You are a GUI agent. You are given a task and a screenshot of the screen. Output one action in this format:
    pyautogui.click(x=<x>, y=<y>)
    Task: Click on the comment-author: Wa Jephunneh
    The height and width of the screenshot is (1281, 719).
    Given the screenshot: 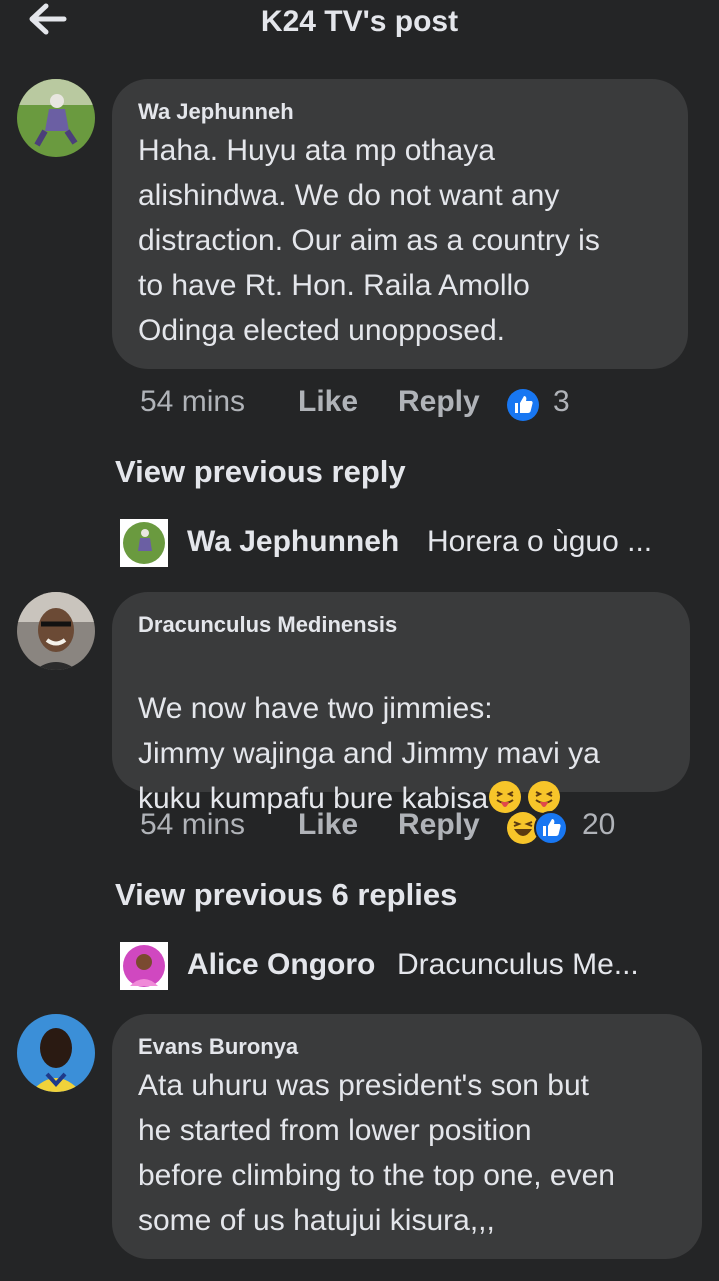 What is the action you would take?
    pyautogui.click(x=216, y=112)
    